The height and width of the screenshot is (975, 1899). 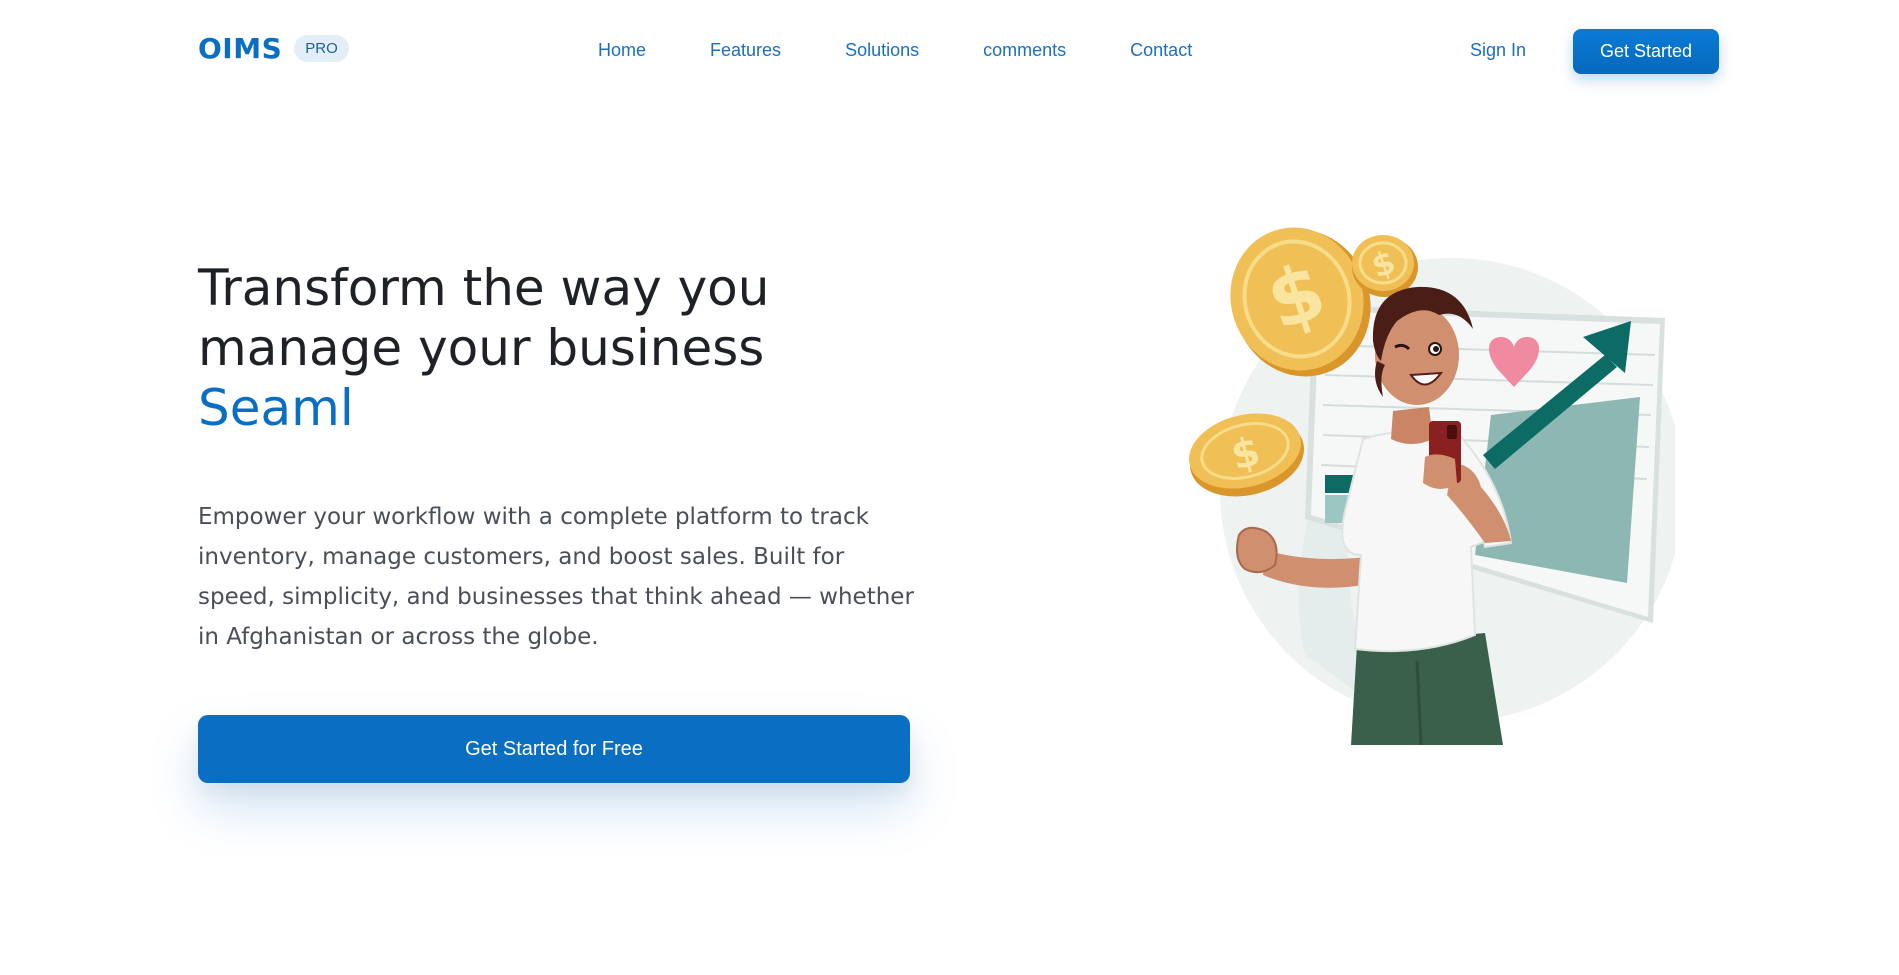 I want to click on nav-link-contact: Contact, so click(x=1161, y=50).